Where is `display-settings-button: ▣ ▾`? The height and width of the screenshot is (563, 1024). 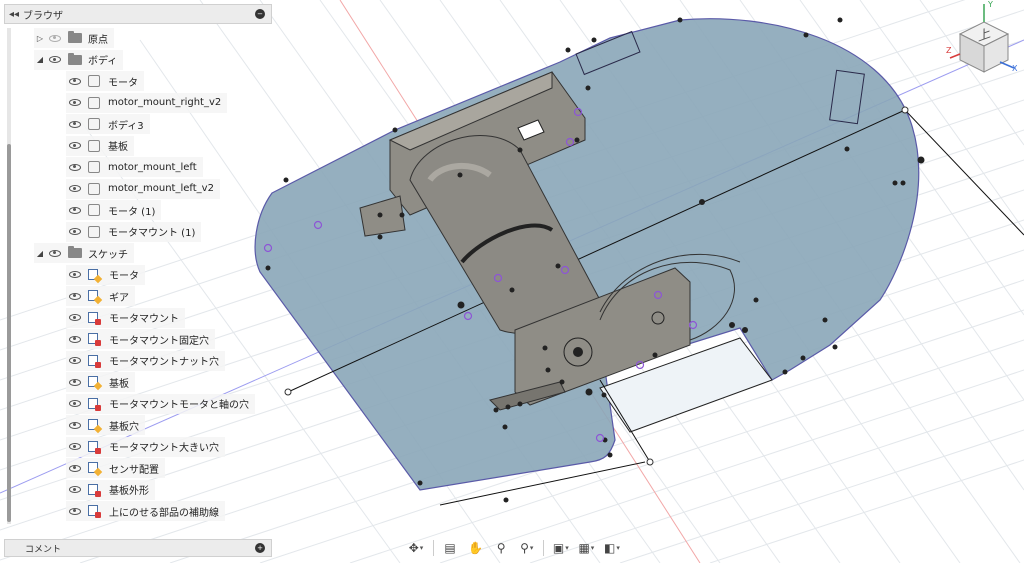
display-settings-button: ▣ ▾ is located at coordinates (561, 548).